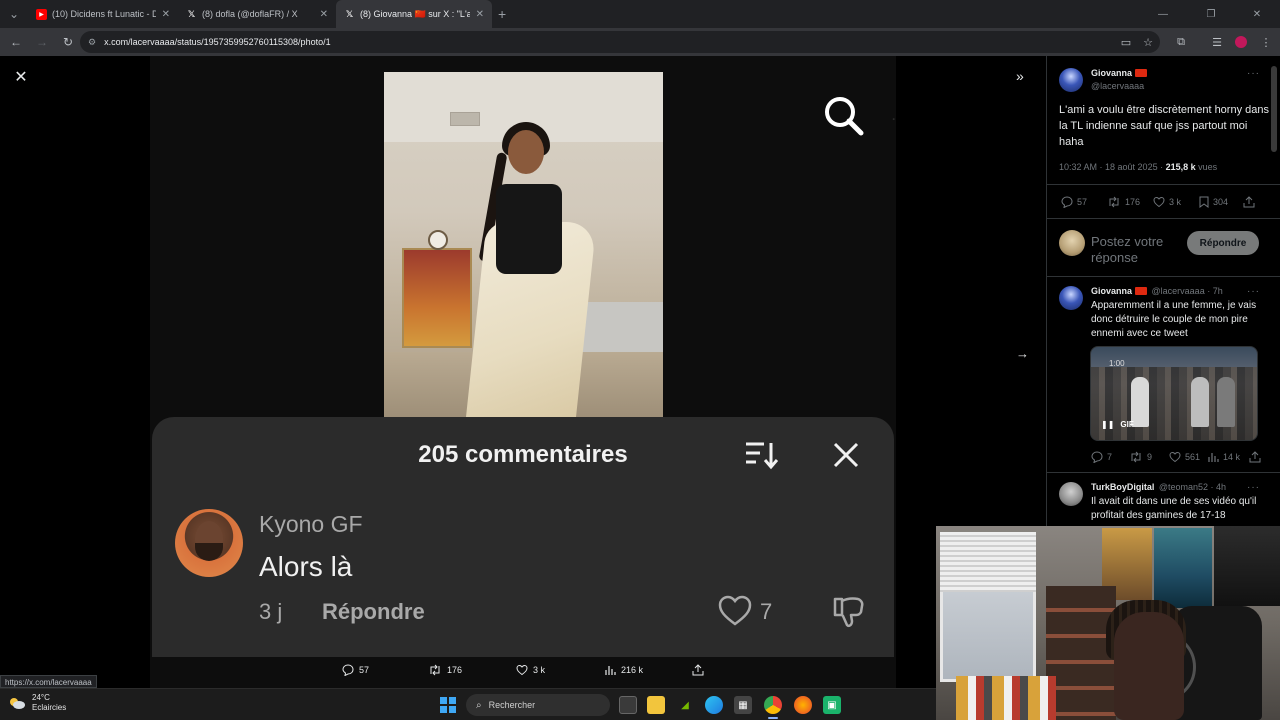 This screenshot has height=720, width=1280. Describe the element at coordinates (1206, 167) in the screenshot. I see `tweet-views-label: vues` at that location.